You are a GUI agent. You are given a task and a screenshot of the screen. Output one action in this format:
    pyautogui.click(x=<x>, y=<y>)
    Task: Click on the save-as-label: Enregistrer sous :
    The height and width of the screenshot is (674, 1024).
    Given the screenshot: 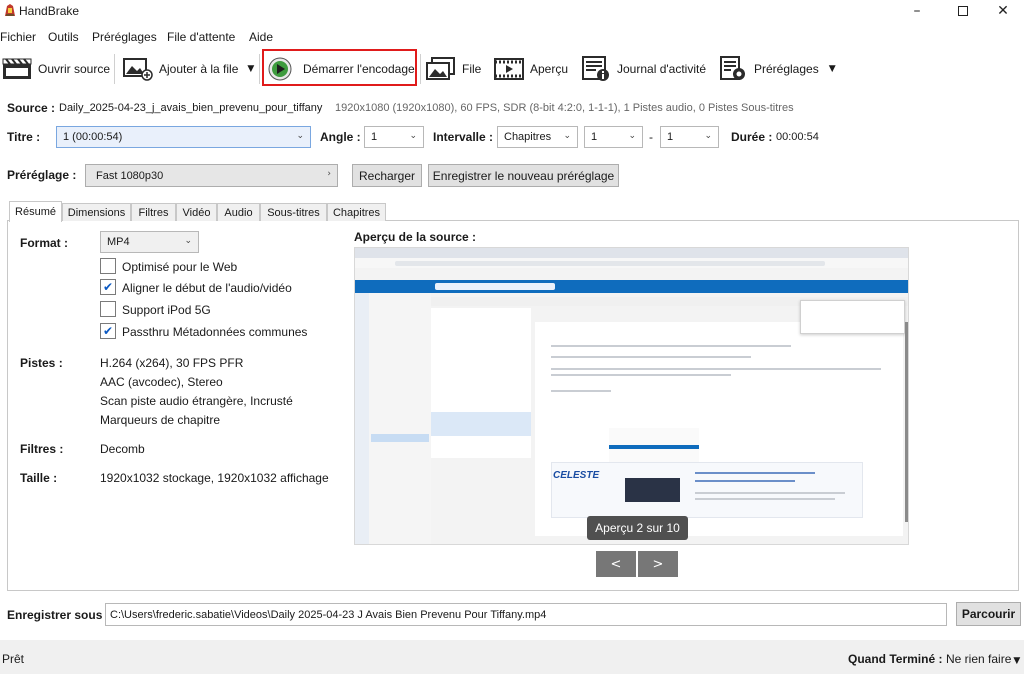 What is the action you would take?
    pyautogui.click(x=58, y=615)
    